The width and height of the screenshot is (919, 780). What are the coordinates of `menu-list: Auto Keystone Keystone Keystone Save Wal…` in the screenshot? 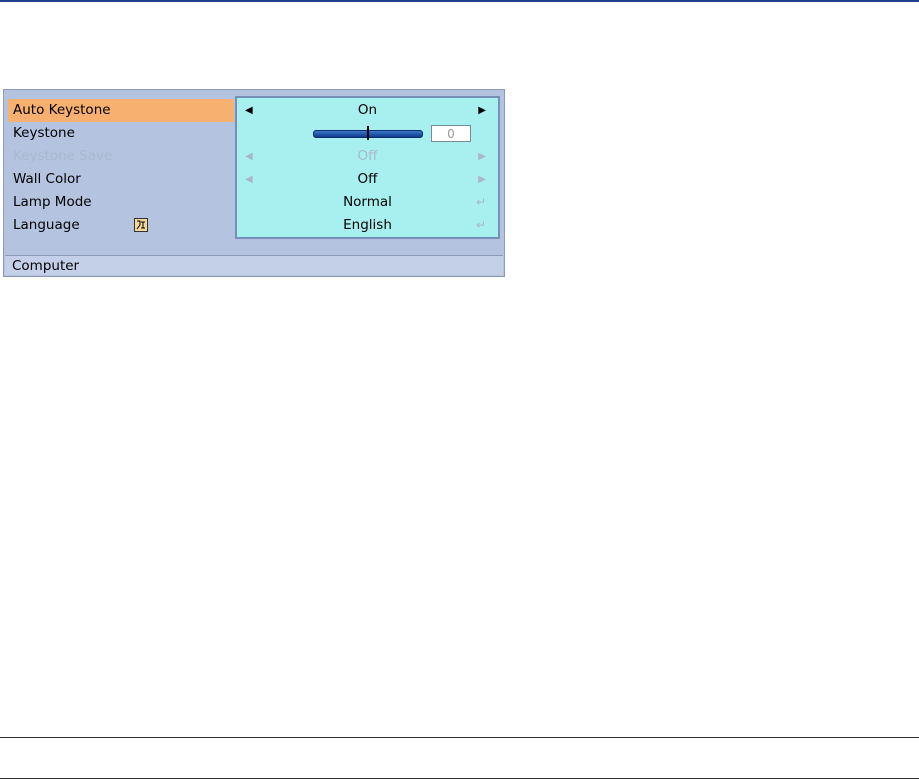 It's located at (121, 168).